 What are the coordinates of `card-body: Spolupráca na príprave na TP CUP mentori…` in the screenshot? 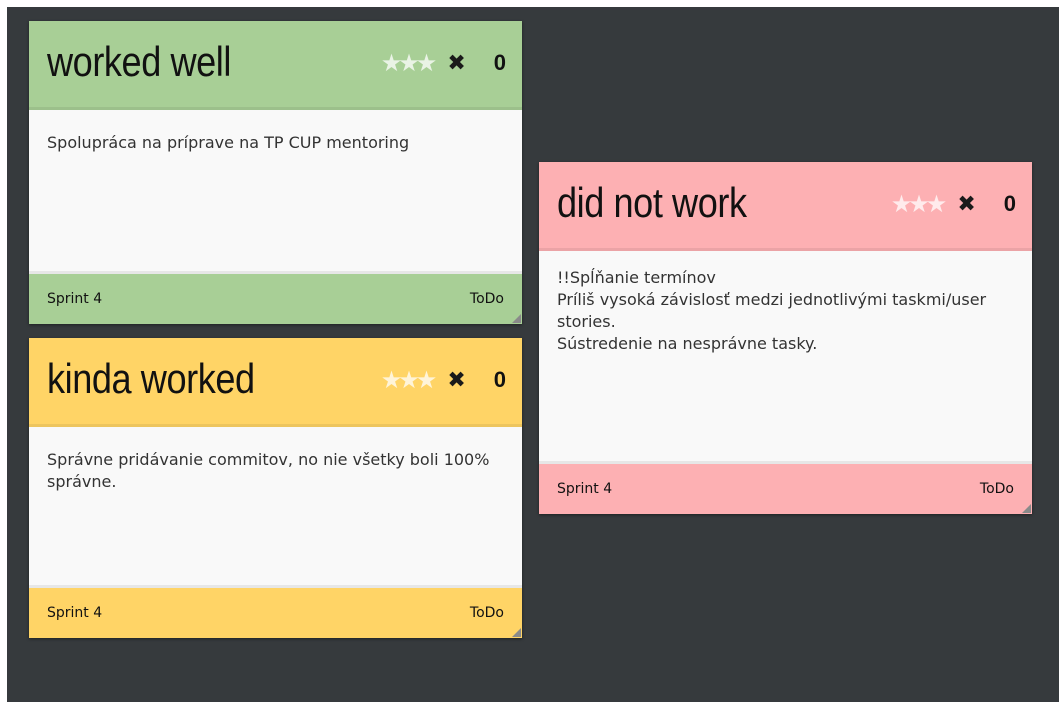 It's located at (275, 192).